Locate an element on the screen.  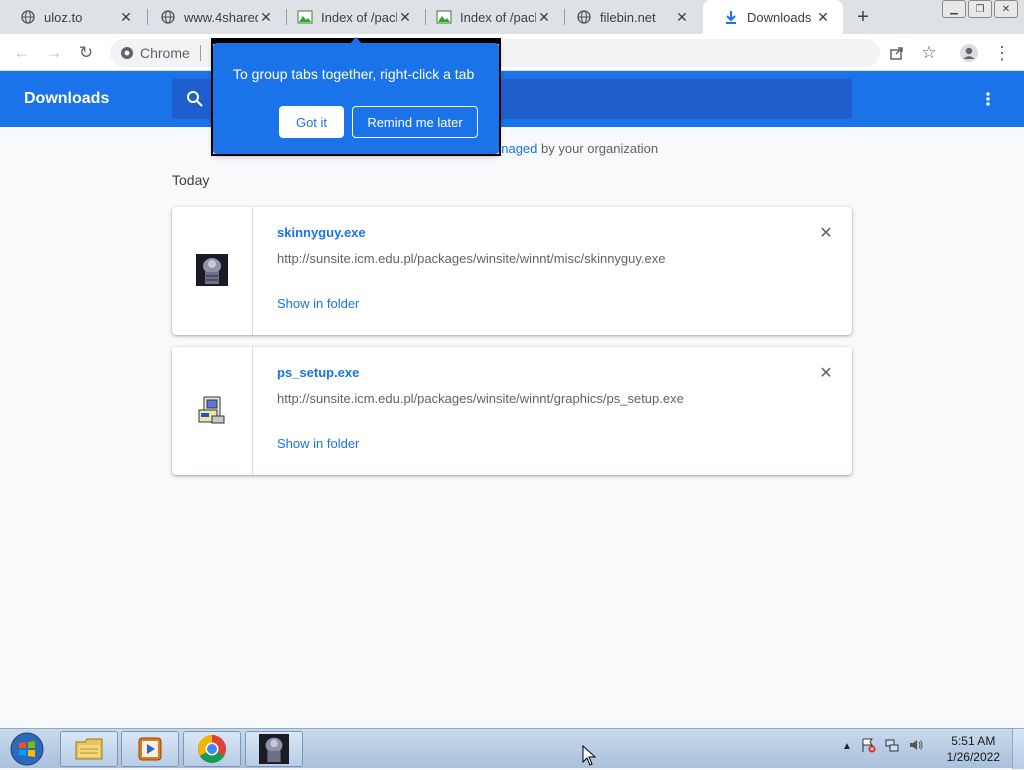
got-it-button: Got it is located at coordinates (311, 122).